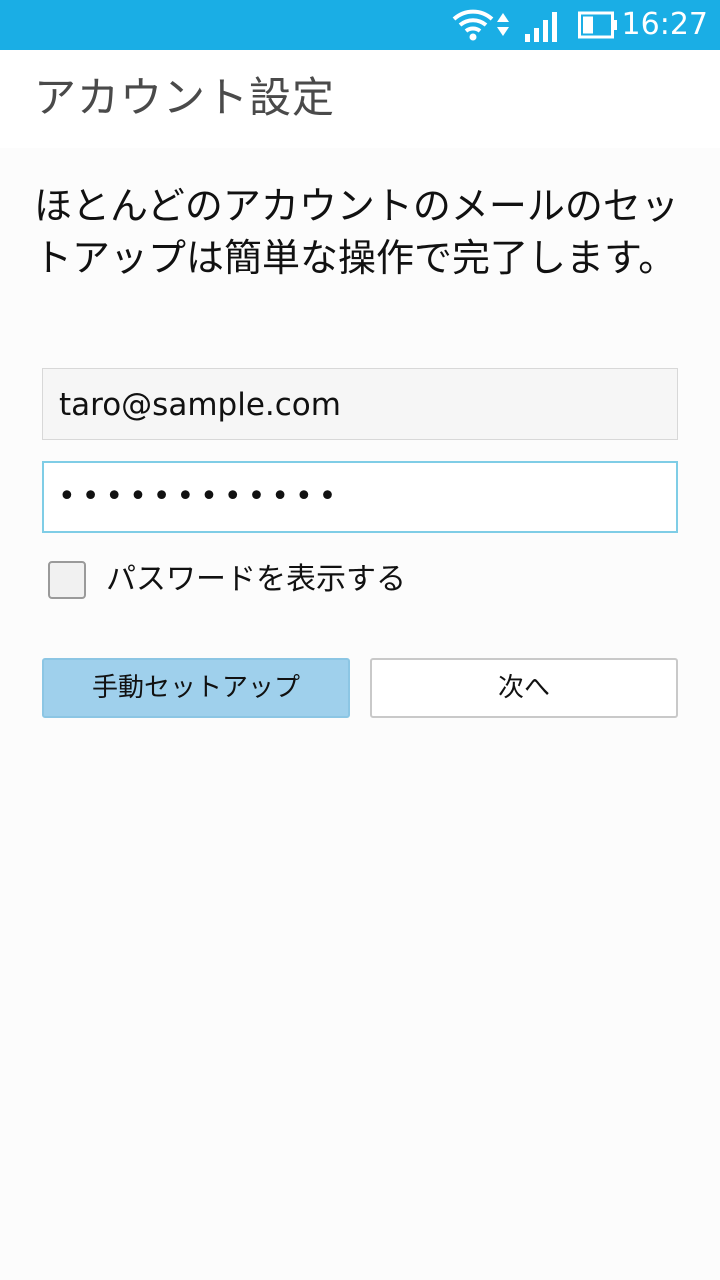 This screenshot has height=1280, width=720. What do you see at coordinates (185, 97) in the screenshot?
I see `page-title: アカウント設定` at bounding box center [185, 97].